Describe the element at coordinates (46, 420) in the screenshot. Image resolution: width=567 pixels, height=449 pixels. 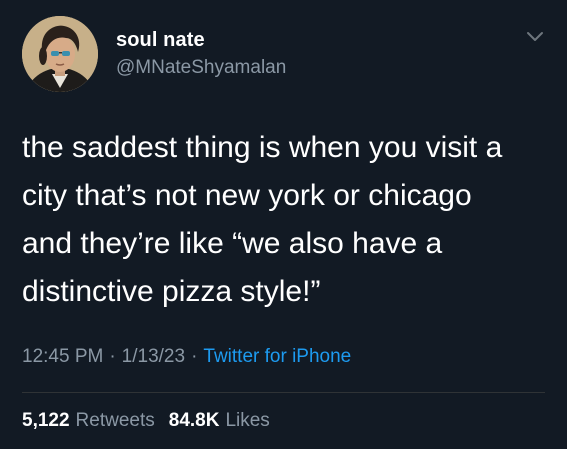
I see `retweets-count: 5,122` at that location.